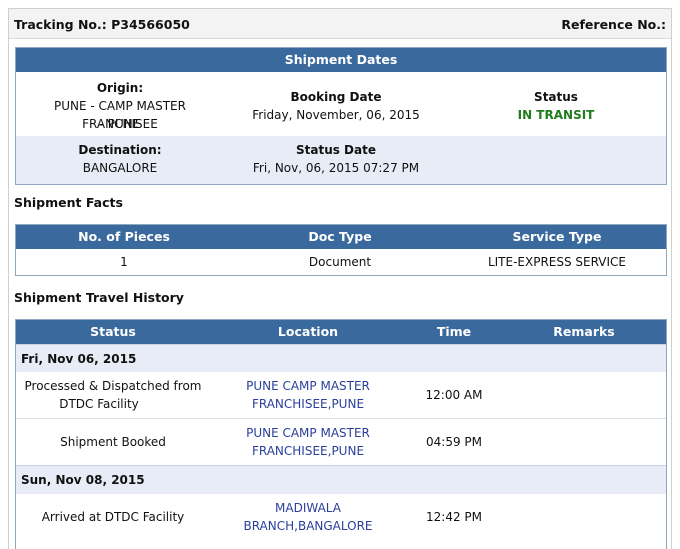  What do you see at coordinates (341, 479) in the screenshot?
I see `date-group-row: Sun, Nov 08, 2015` at bounding box center [341, 479].